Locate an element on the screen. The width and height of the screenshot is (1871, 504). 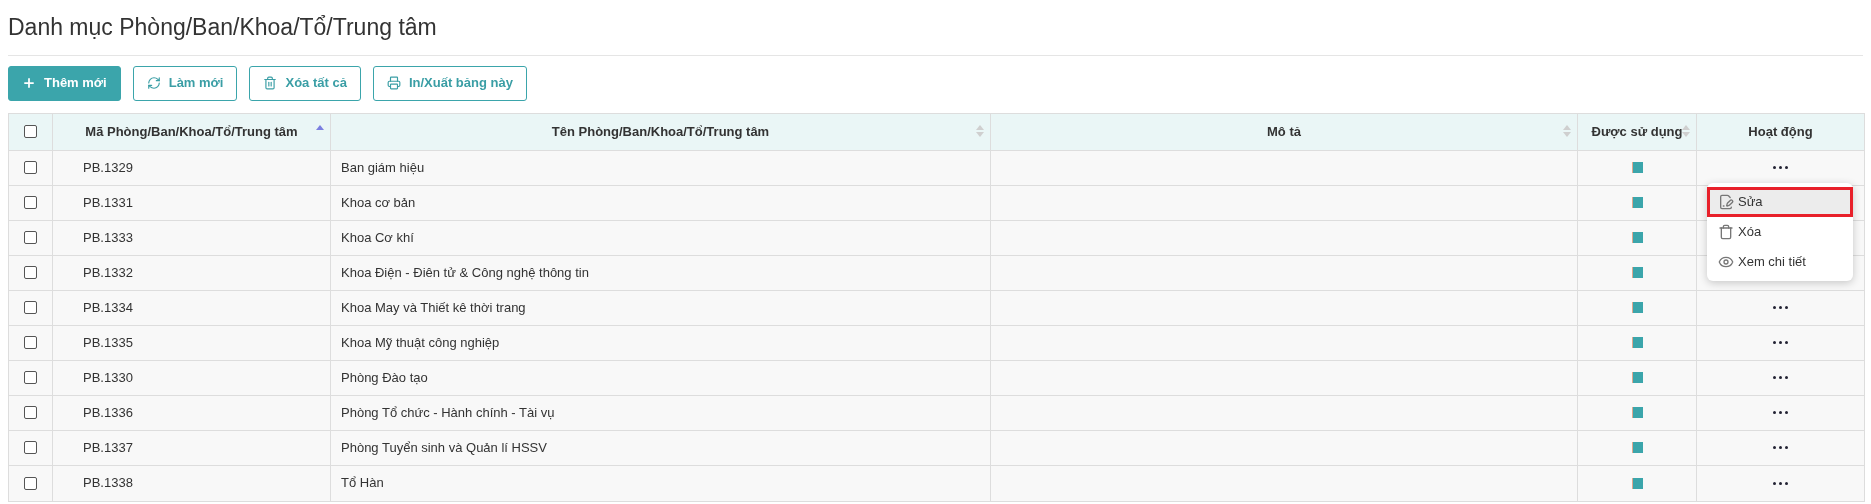
table-cell-text: Khoa Mỹ thuật công nghiệp is located at coordinates (420, 342).